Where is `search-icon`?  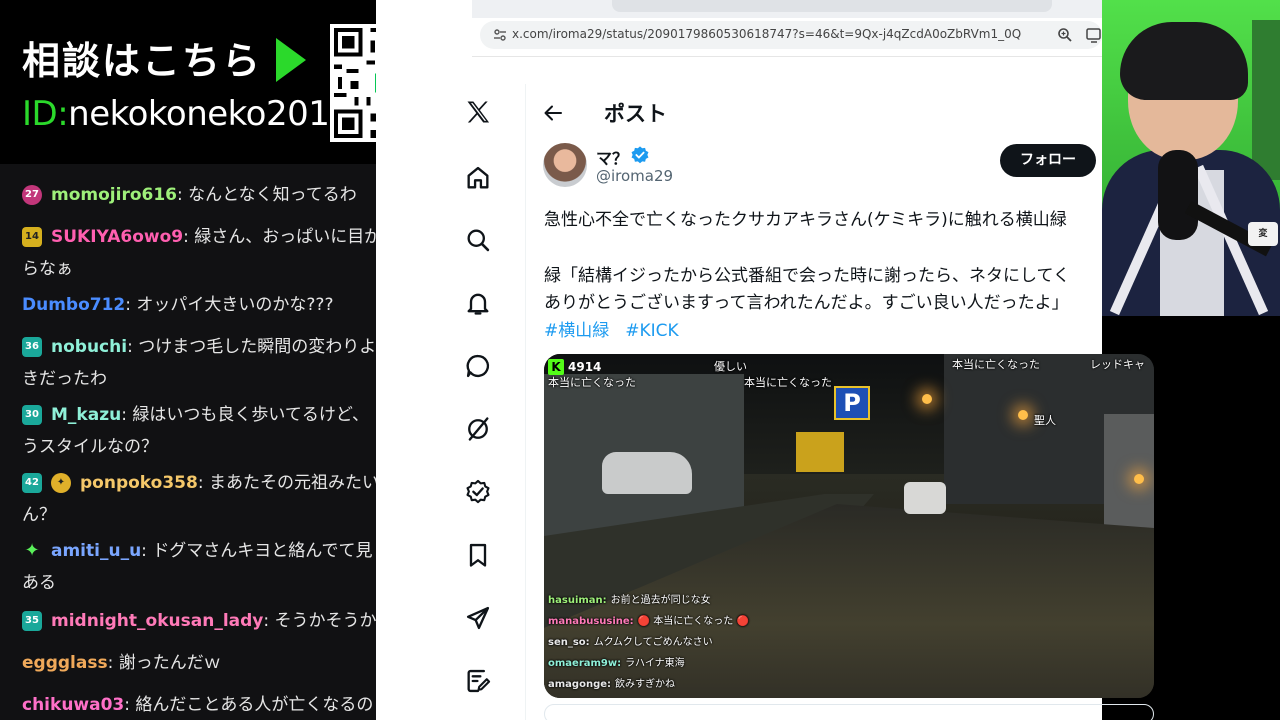
search-icon is located at coordinates (478, 240).